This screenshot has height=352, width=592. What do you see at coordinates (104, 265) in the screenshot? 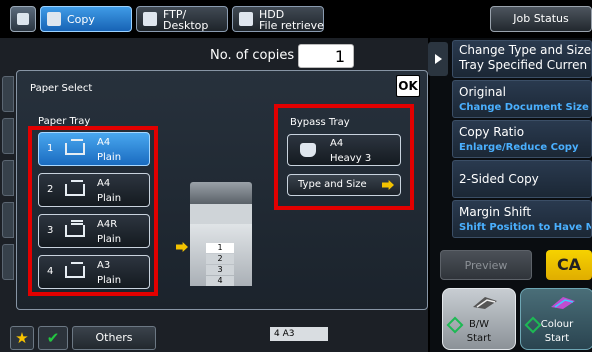
I see `tray-size: A3` at bounding box center [104, 265].